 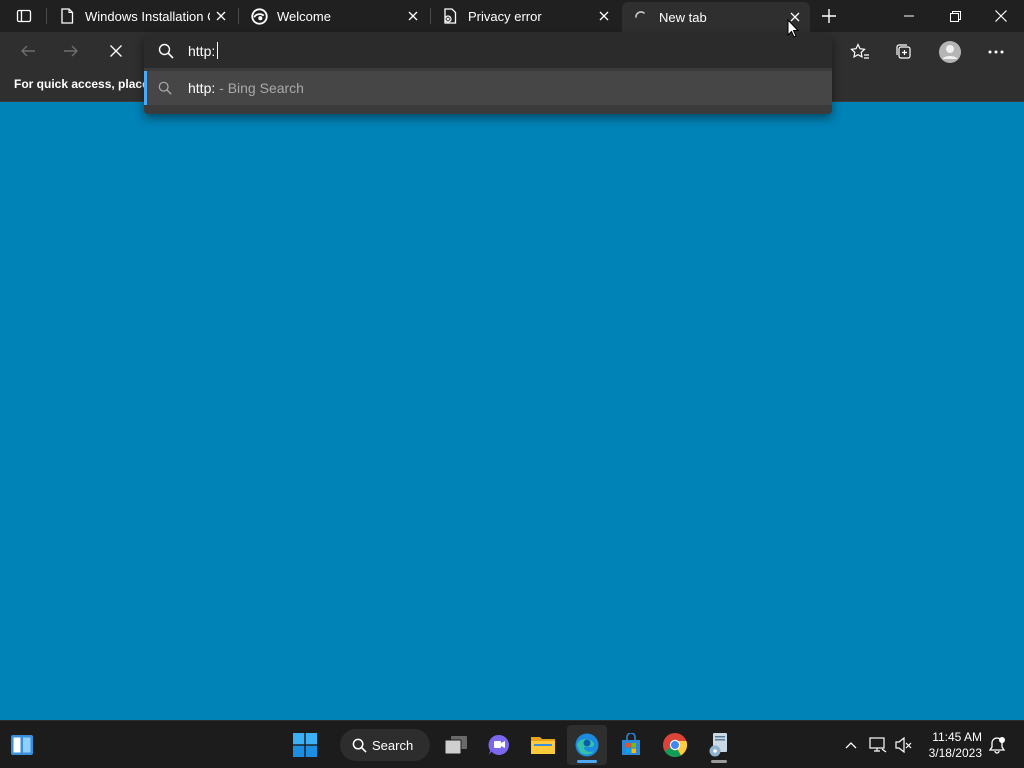 I want to click on back-button, so click(x=28, y=51).